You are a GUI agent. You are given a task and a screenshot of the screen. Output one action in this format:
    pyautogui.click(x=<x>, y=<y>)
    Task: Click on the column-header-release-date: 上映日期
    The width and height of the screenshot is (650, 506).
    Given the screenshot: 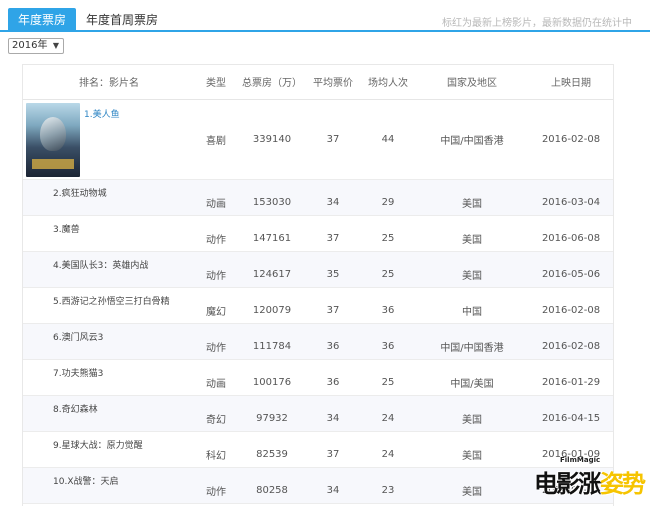 What is the action you would take?
    pyautogui.click(x=570, y=82)
    